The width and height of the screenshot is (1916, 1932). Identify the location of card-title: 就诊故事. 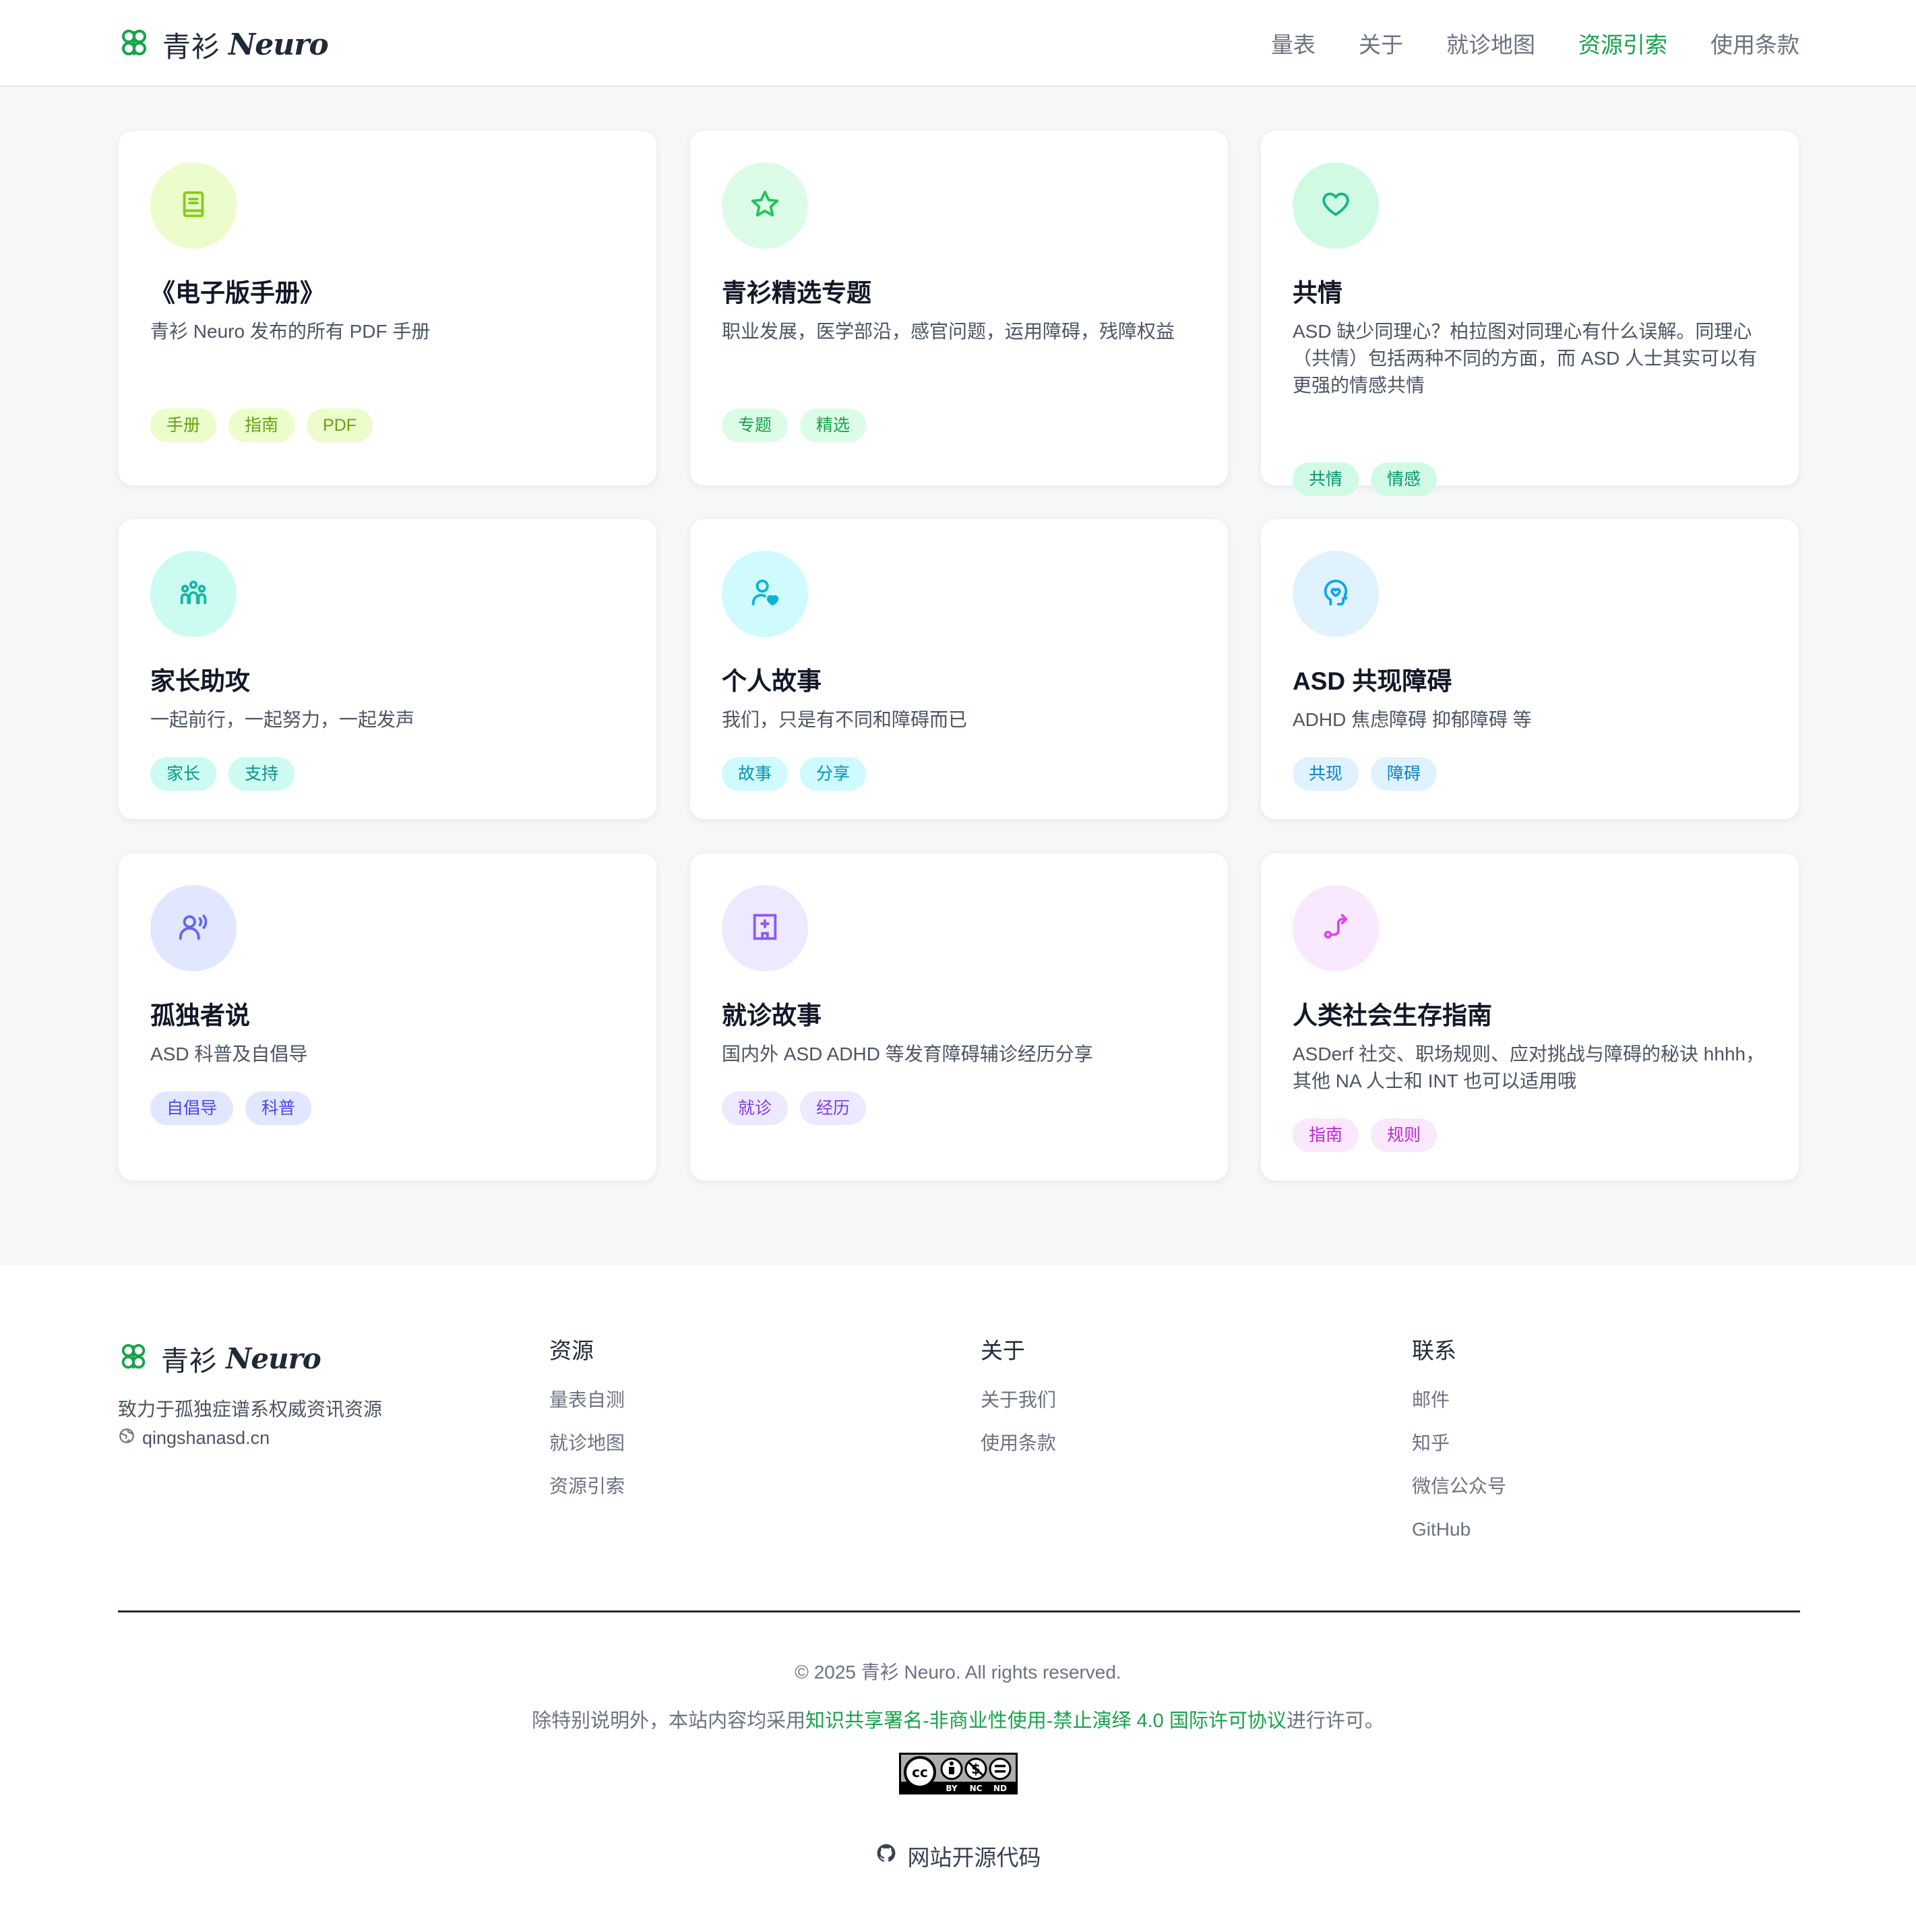
(772, 1015).